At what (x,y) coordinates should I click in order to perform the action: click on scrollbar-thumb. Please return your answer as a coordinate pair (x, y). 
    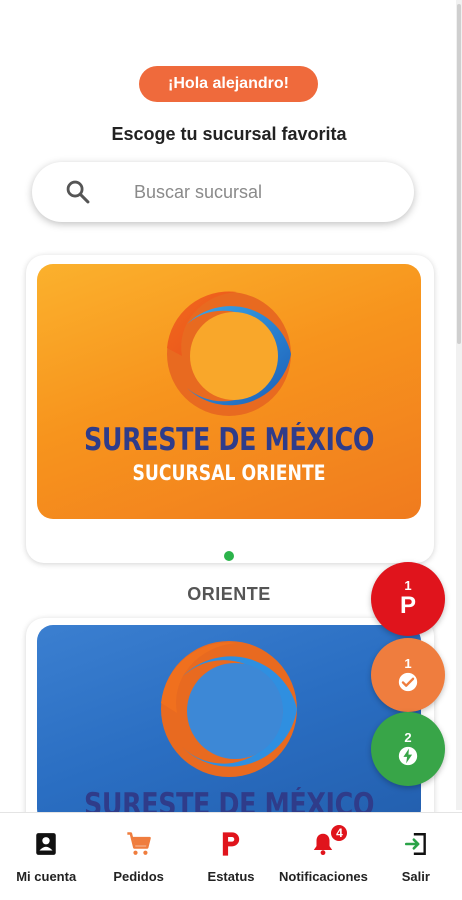
    Looking at the image, I should click on (459, 174).